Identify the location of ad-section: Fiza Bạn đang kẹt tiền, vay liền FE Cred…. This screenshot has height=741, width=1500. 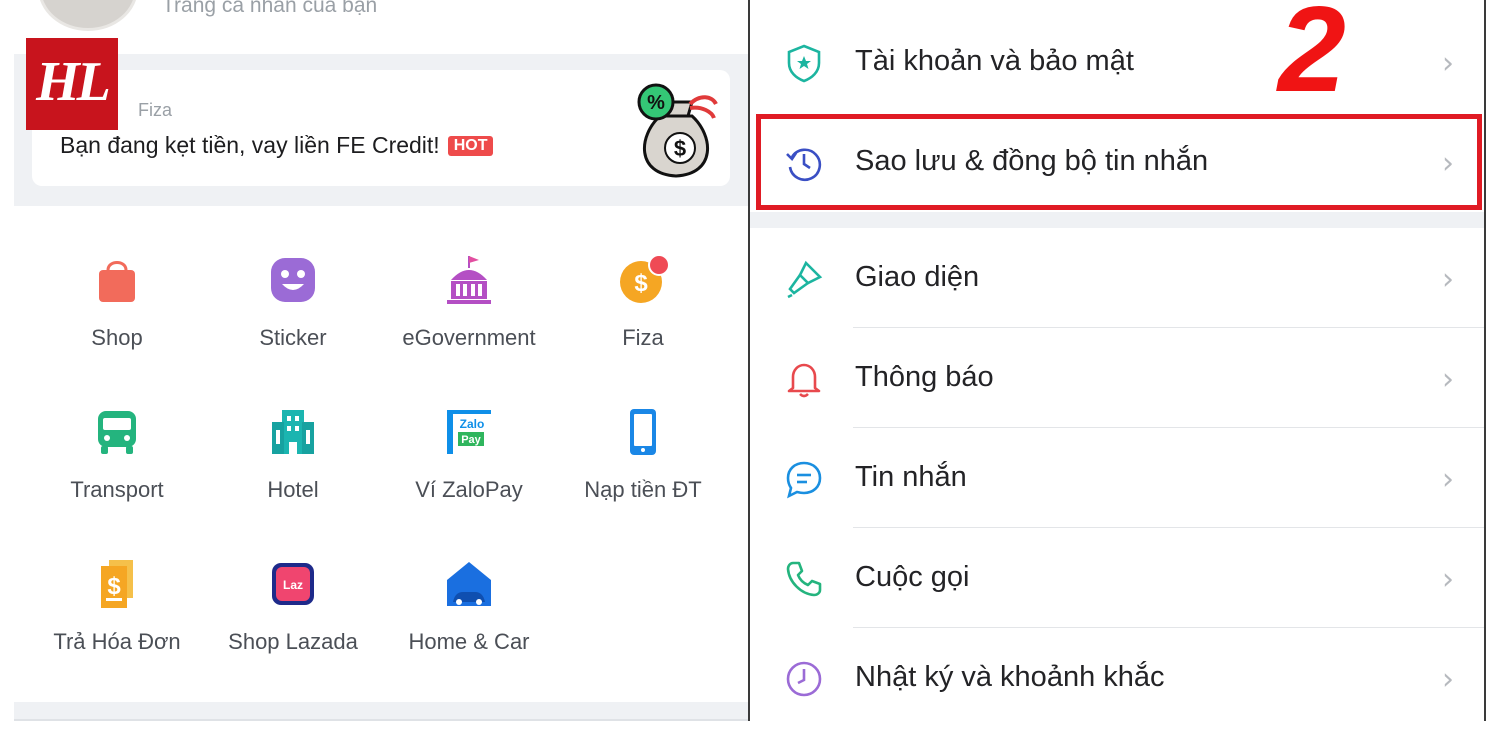
(381, 130).